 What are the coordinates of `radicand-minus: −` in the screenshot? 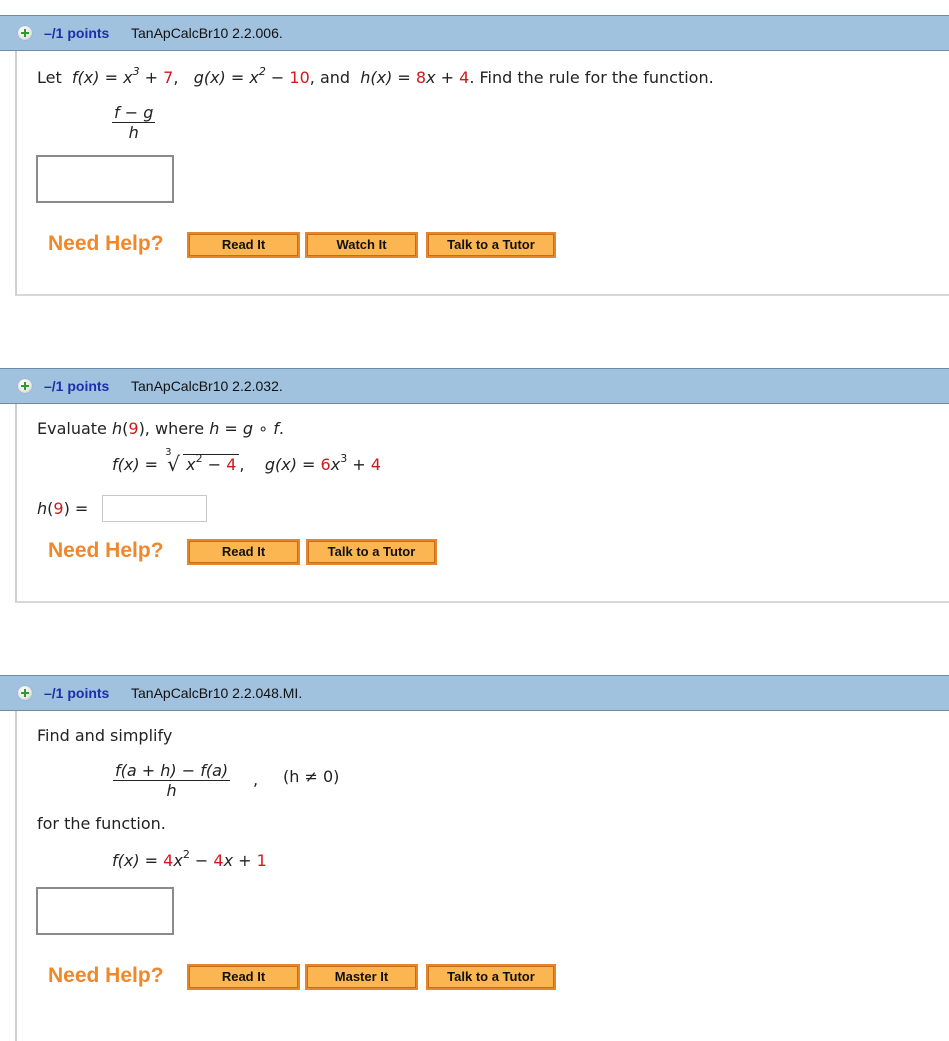 It's located at (214, 464).